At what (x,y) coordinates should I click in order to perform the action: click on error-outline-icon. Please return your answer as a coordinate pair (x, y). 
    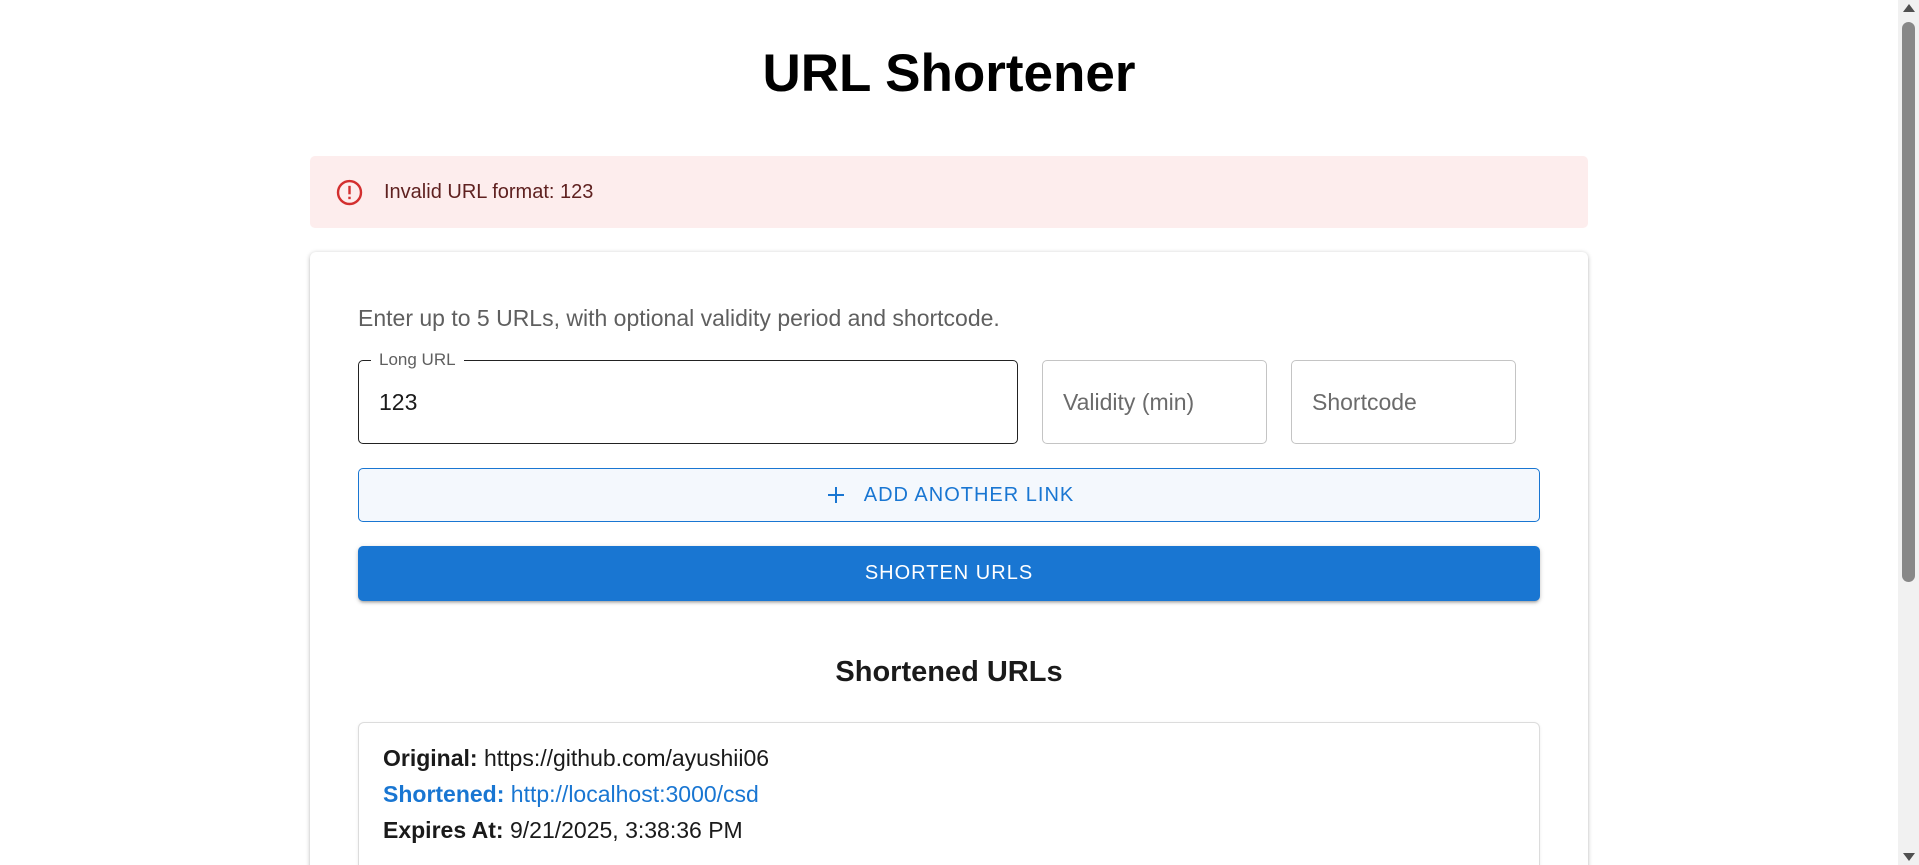
    Looking at the image, I should click on (349, 192).